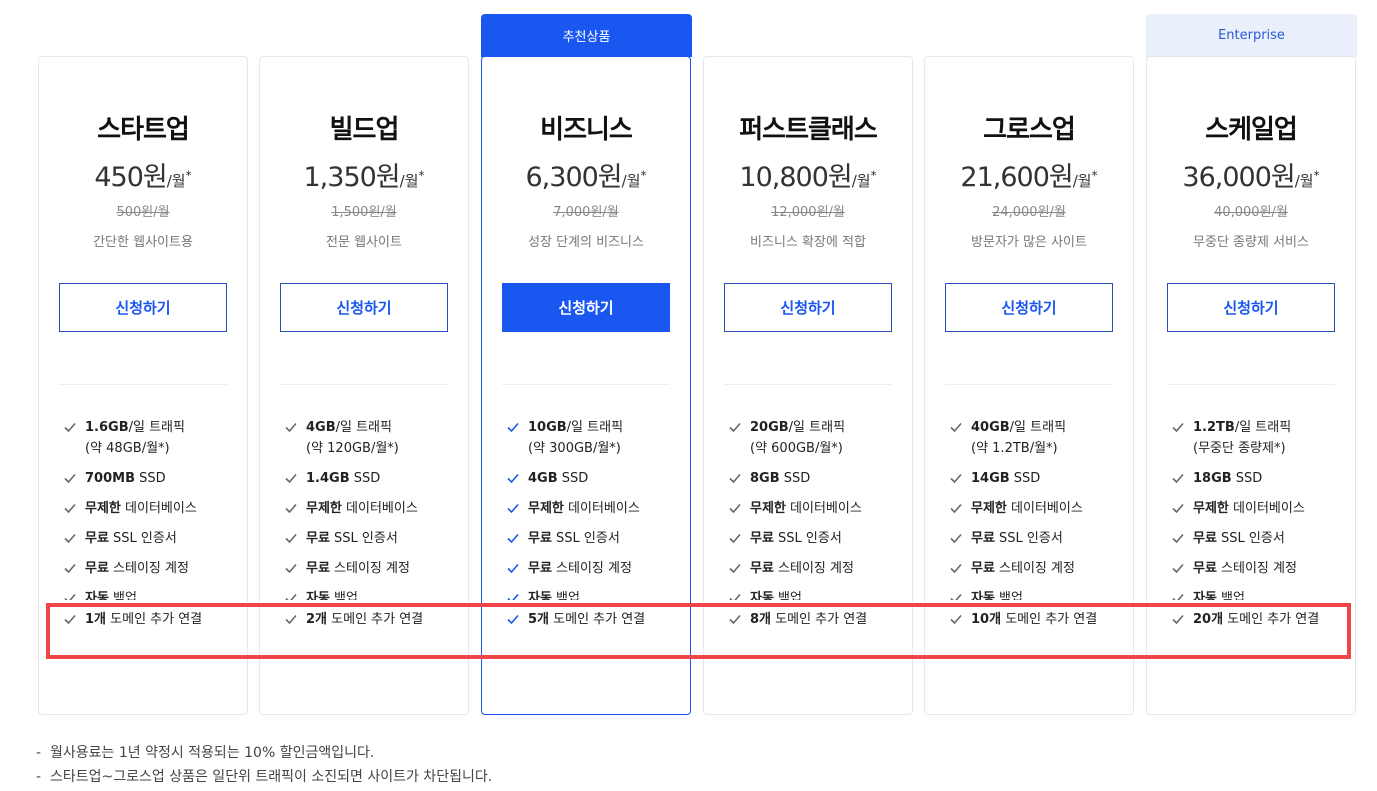  What do you see at coordinates (264, 753) in the screenshot?
I see `footnote: - 월사용료는 1년 약정시 적용되는 10% 할인금액입니다.` at bounding box center [264, 753].